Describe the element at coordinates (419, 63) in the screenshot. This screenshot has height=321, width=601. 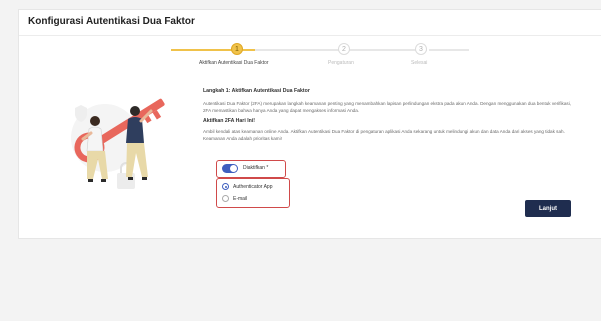
I see `step-3-label: Selesai` at that location.